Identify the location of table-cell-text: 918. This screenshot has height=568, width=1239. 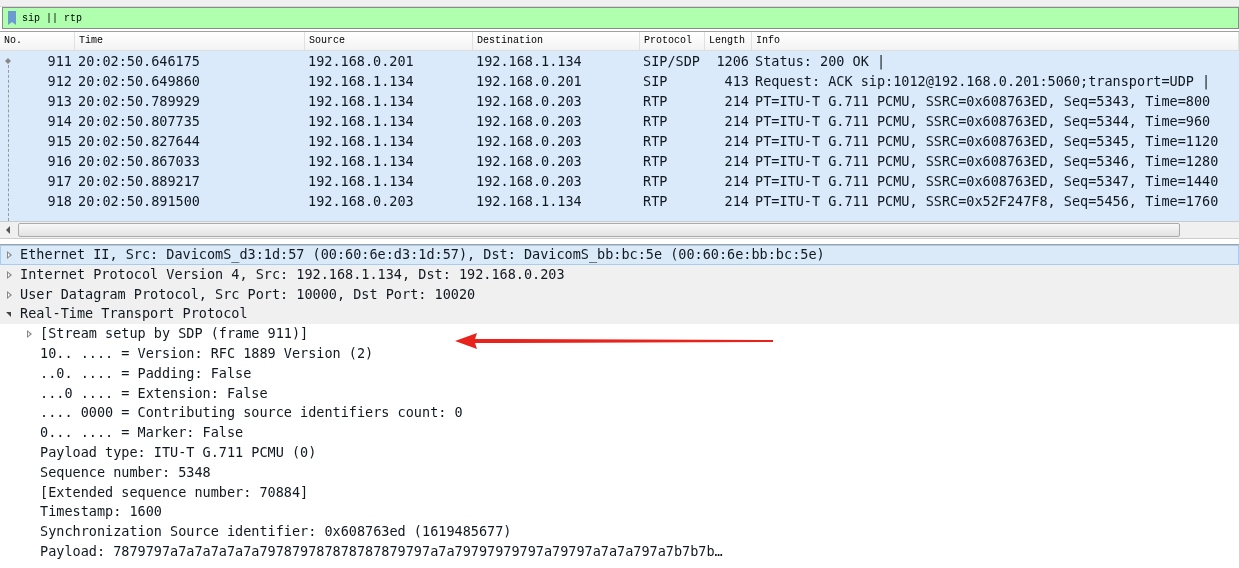
(59, 201).